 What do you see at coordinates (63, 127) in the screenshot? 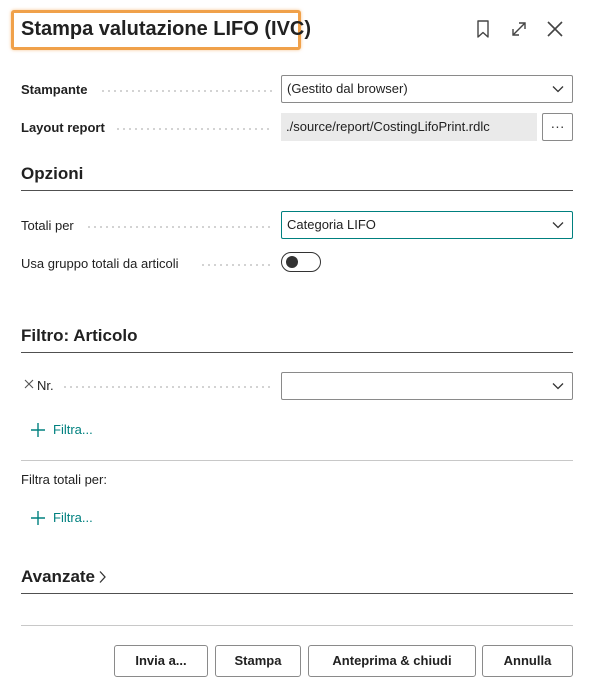
I see `layout-report-label: Layout report` at bounding box center [63, 127].